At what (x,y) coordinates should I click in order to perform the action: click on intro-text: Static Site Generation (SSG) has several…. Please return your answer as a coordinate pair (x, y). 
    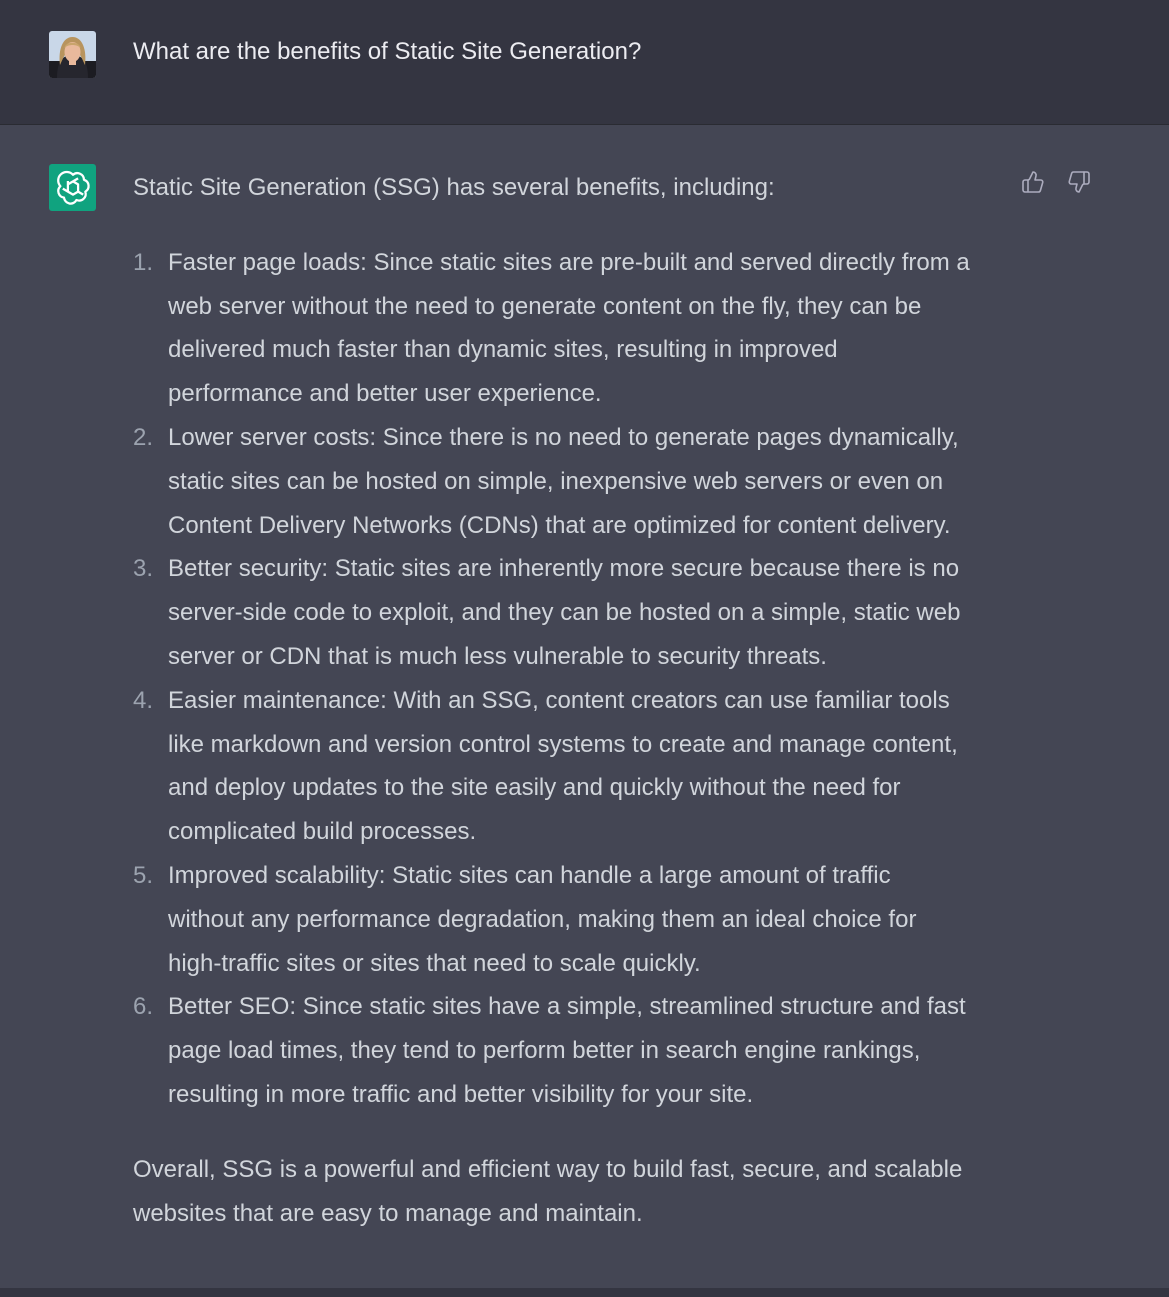
    Looking at the image, I should click on (454, 187).